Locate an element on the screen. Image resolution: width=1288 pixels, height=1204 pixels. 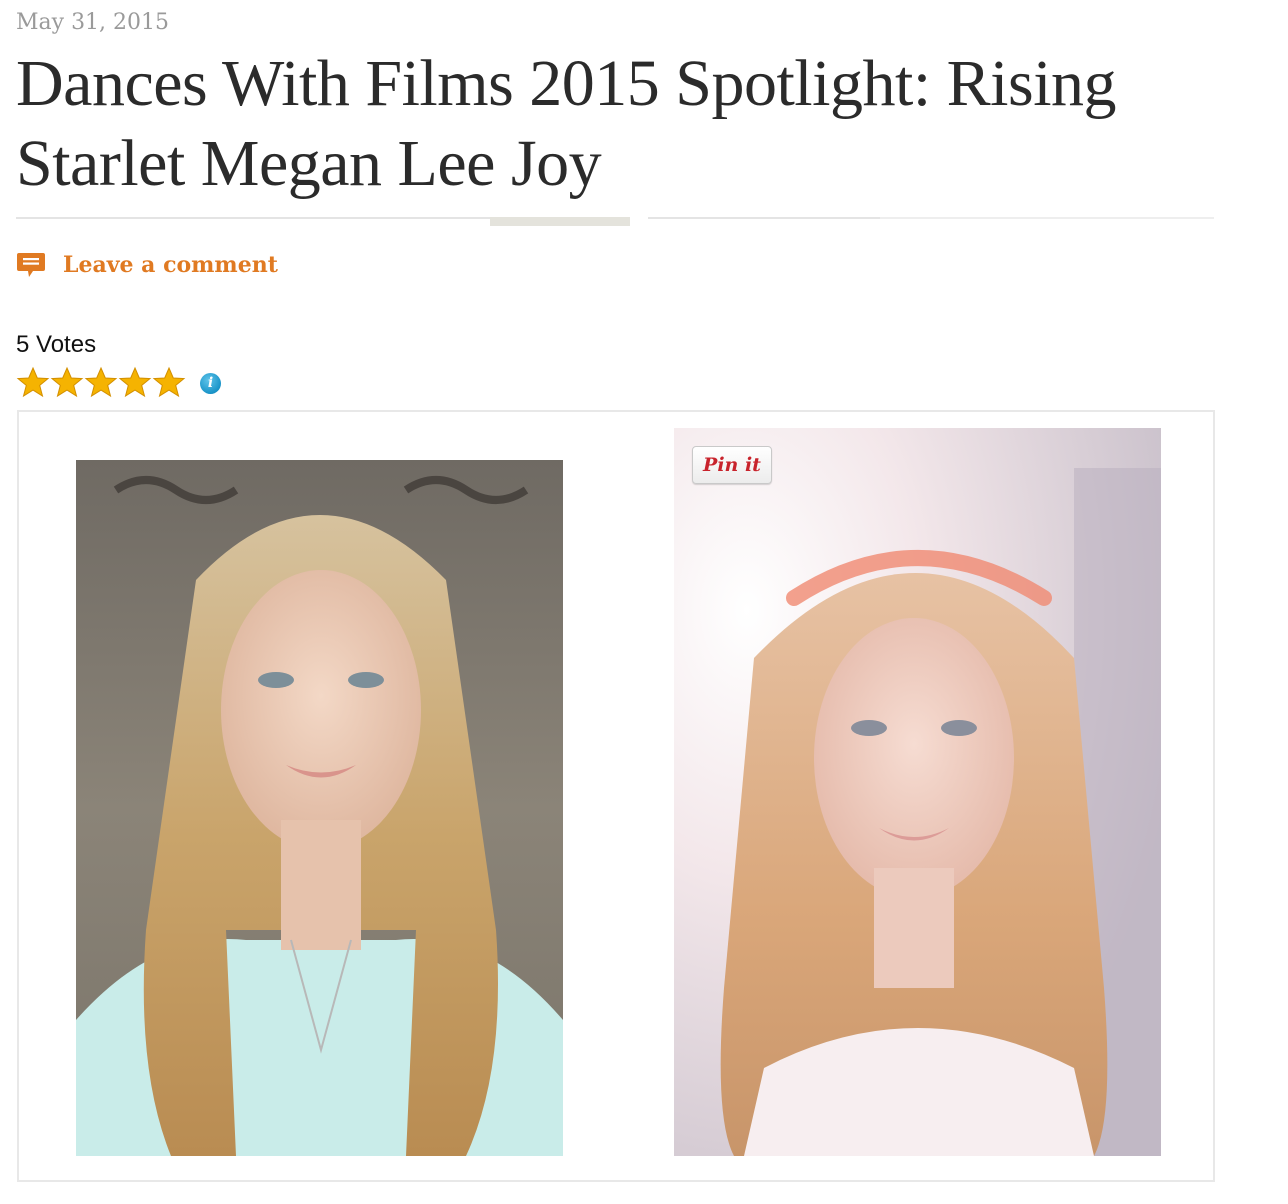
post-date: May 31, 2015 is located at coordinates (93, 22).